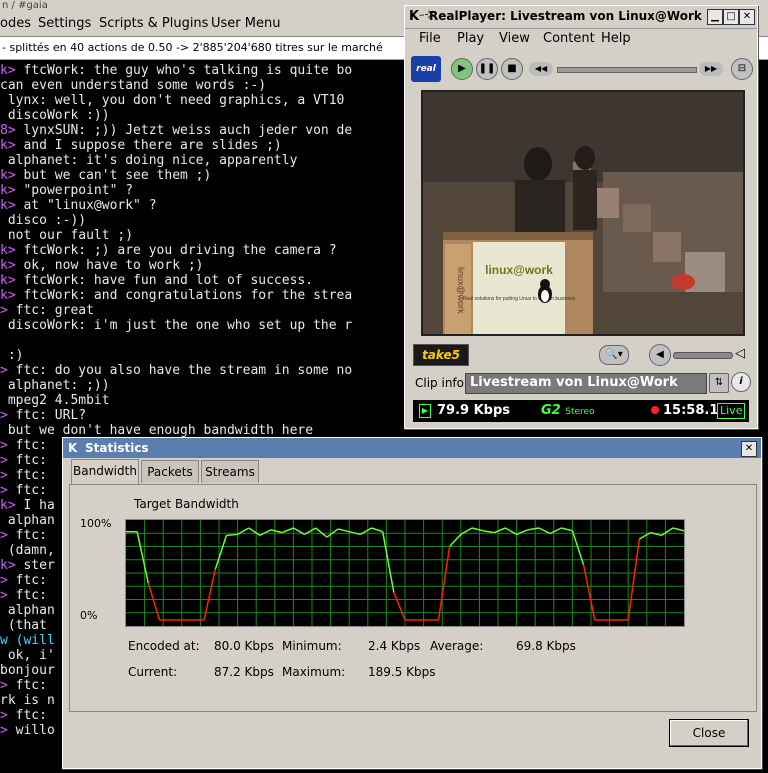 The image size is (768, 773). What do you see at coordinates (148, 145) in the screenshot?
I see `chat-line-text: and I suppose there are slides ;)` at bounding box center [148, 145].